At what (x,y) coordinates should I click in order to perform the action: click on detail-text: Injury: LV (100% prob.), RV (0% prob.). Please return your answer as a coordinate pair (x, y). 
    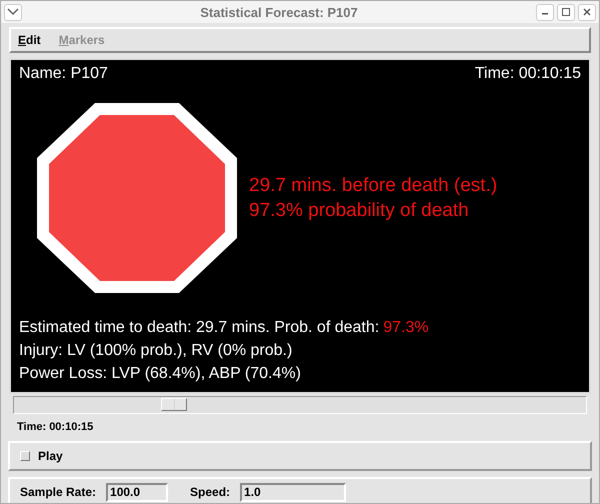
    Looking at the image, I should click on (156, 351).